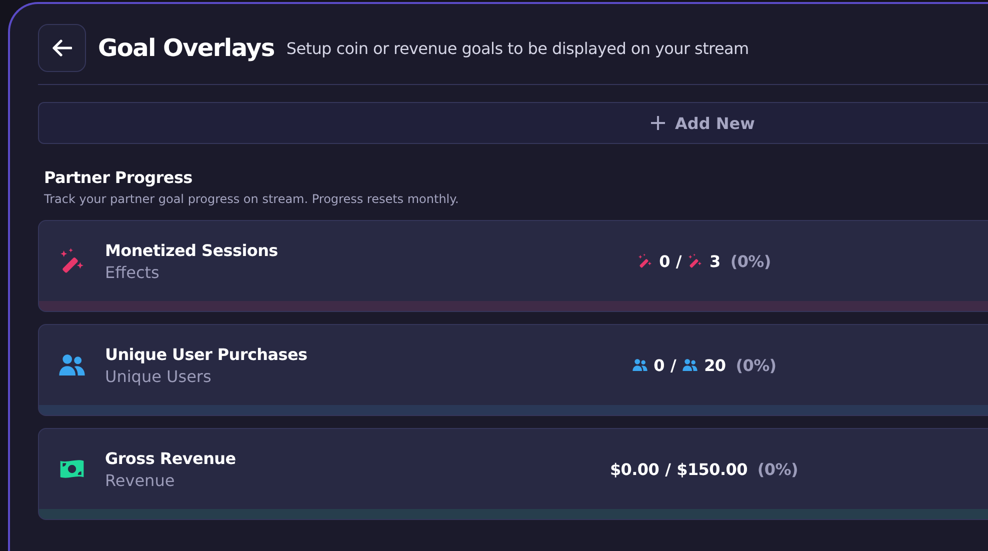 This screenshot has width=988, height=551. What do you see at coordinates (635, 469) in the screenshot?
I see `goal-current: $0.00` at bounding box center [635, 469].